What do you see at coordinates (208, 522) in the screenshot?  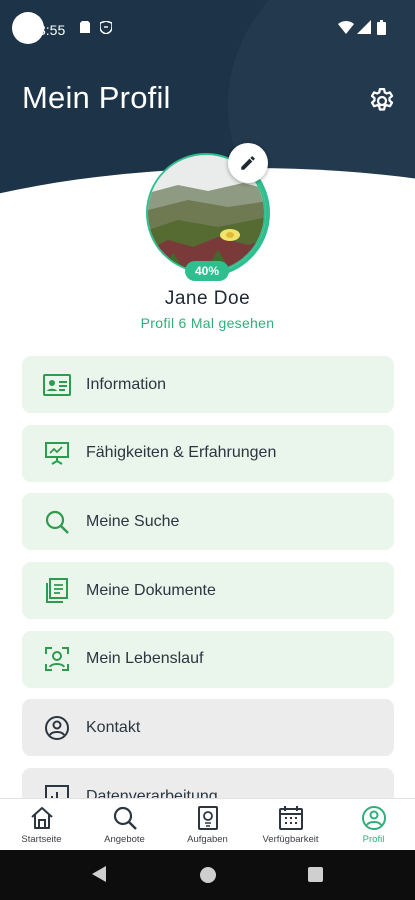 I see `menu-item-search: Meine Suche` at bounding box center [208, 522].